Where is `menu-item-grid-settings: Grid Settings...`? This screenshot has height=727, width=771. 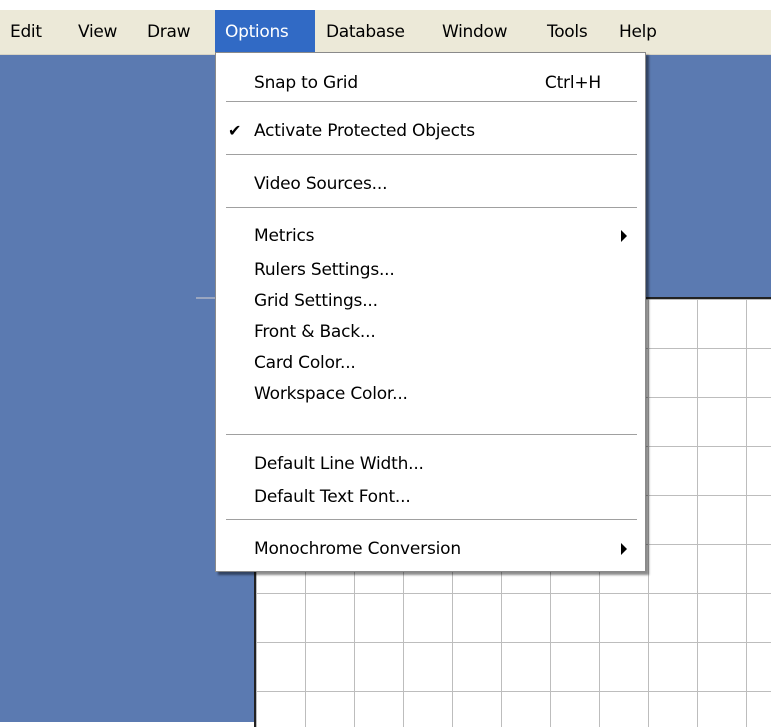
menu-item-grid-settings: Grid Settings... is located at coordinates (430, 301).